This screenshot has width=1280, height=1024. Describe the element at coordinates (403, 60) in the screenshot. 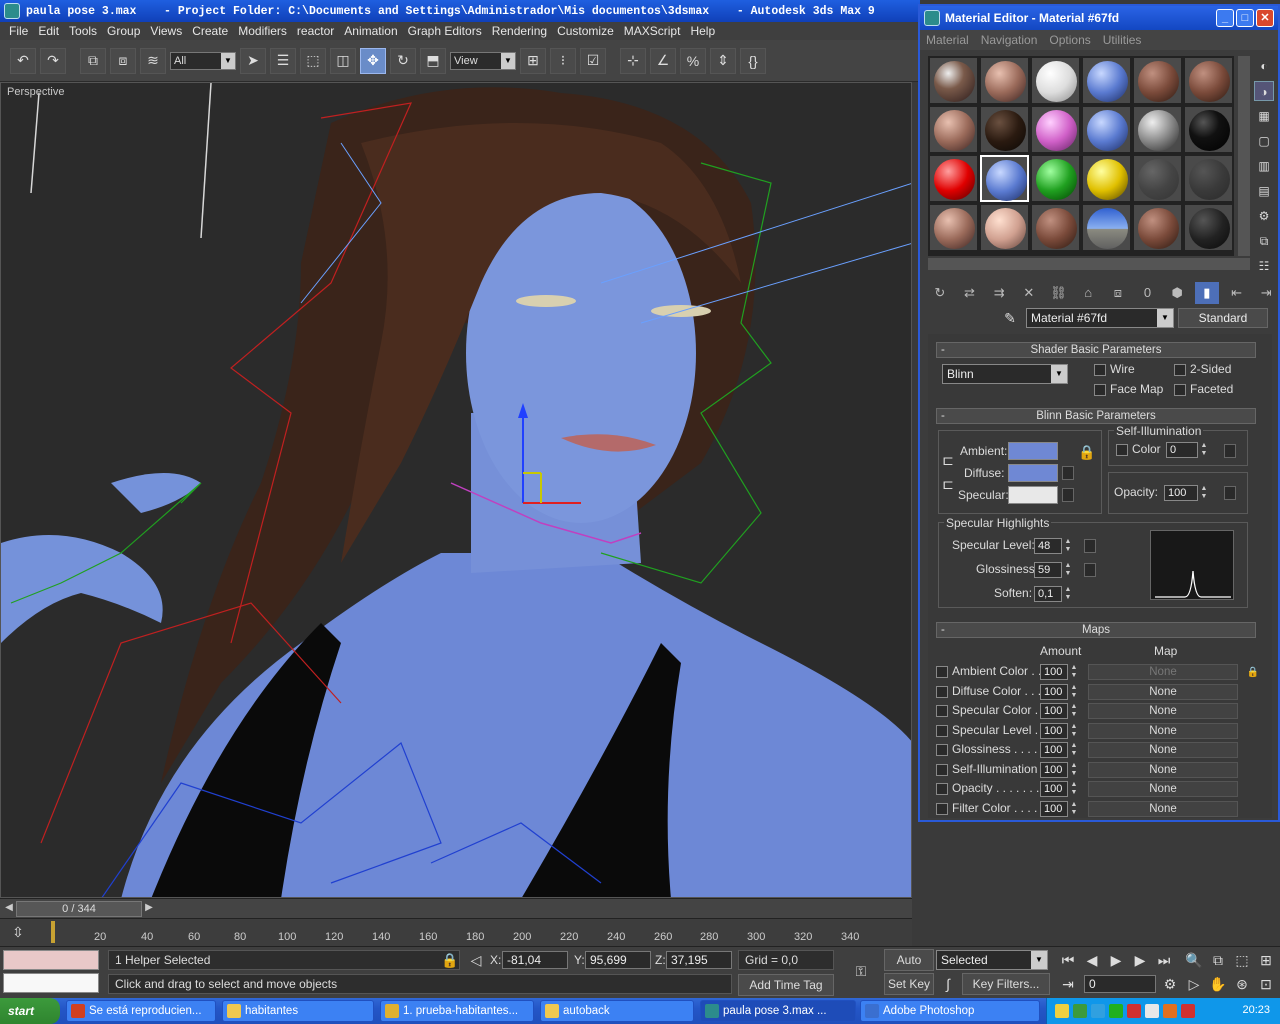

I see `select-and-rotate-icon: ↻` at that location.